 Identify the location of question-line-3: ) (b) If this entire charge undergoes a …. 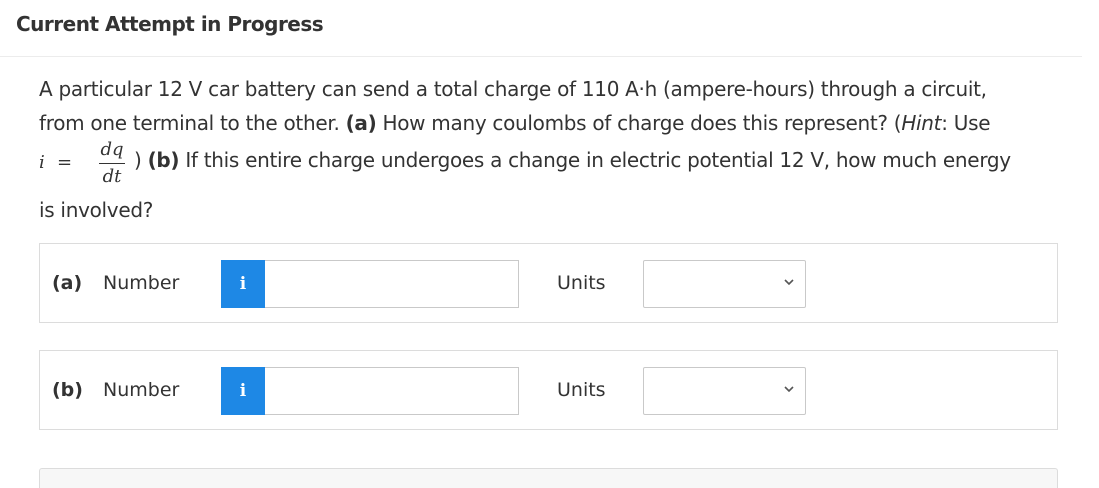
(572, 160).